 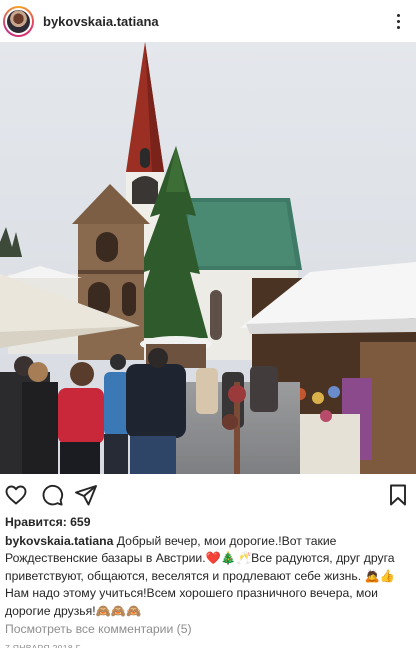 I want to click on avatar, so click(x=18, y=21).